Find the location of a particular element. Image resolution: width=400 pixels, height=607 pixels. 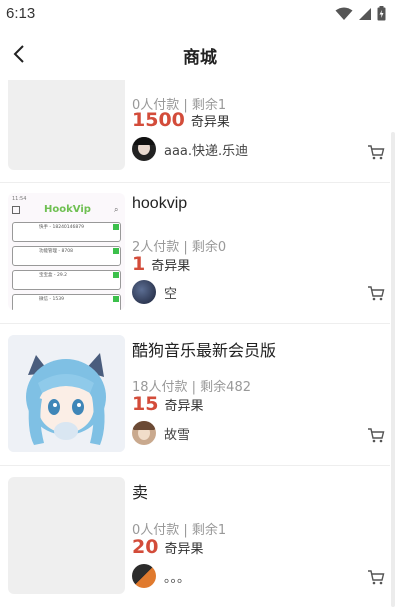

status-time: 6:13 is located at coordinates (21, 13).